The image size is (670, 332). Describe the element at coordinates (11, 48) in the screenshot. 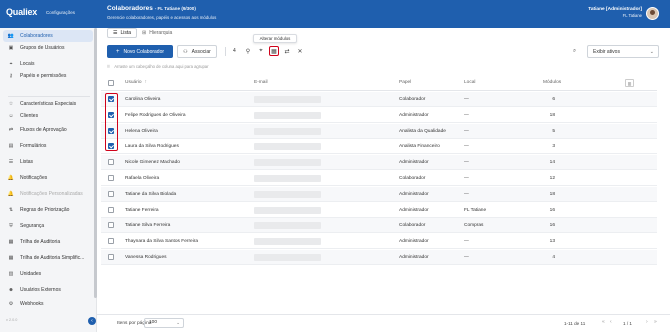

I see `group-icon: ▣` at that location.